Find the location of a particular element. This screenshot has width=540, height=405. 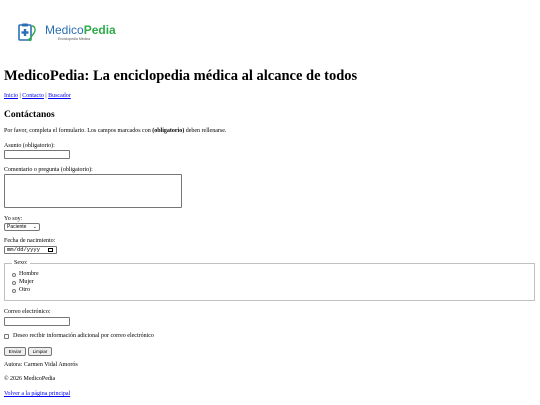

chevron-down-icon: ⌄ is located at coordinates (34, 227).